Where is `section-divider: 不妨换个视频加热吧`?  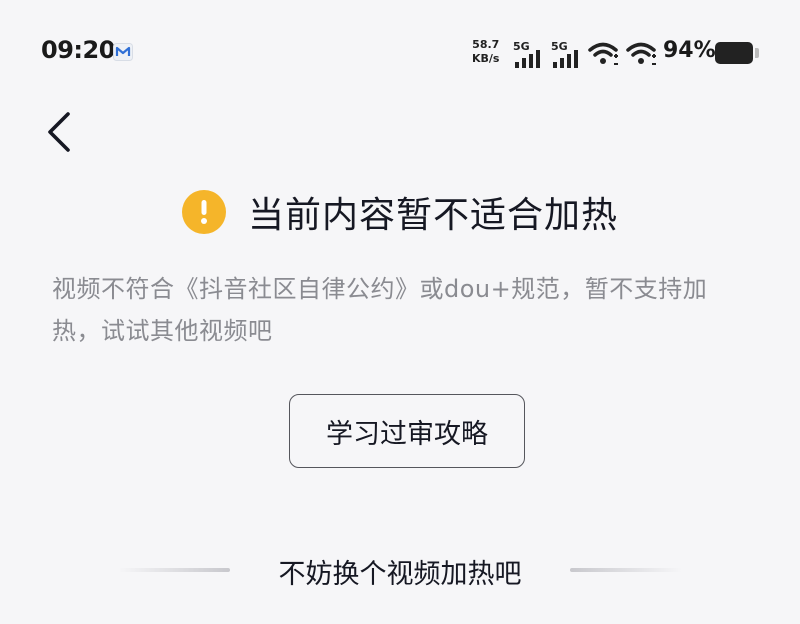
section-divider: 不妨换个视频加热吧 is located at coordinates (400, 570).